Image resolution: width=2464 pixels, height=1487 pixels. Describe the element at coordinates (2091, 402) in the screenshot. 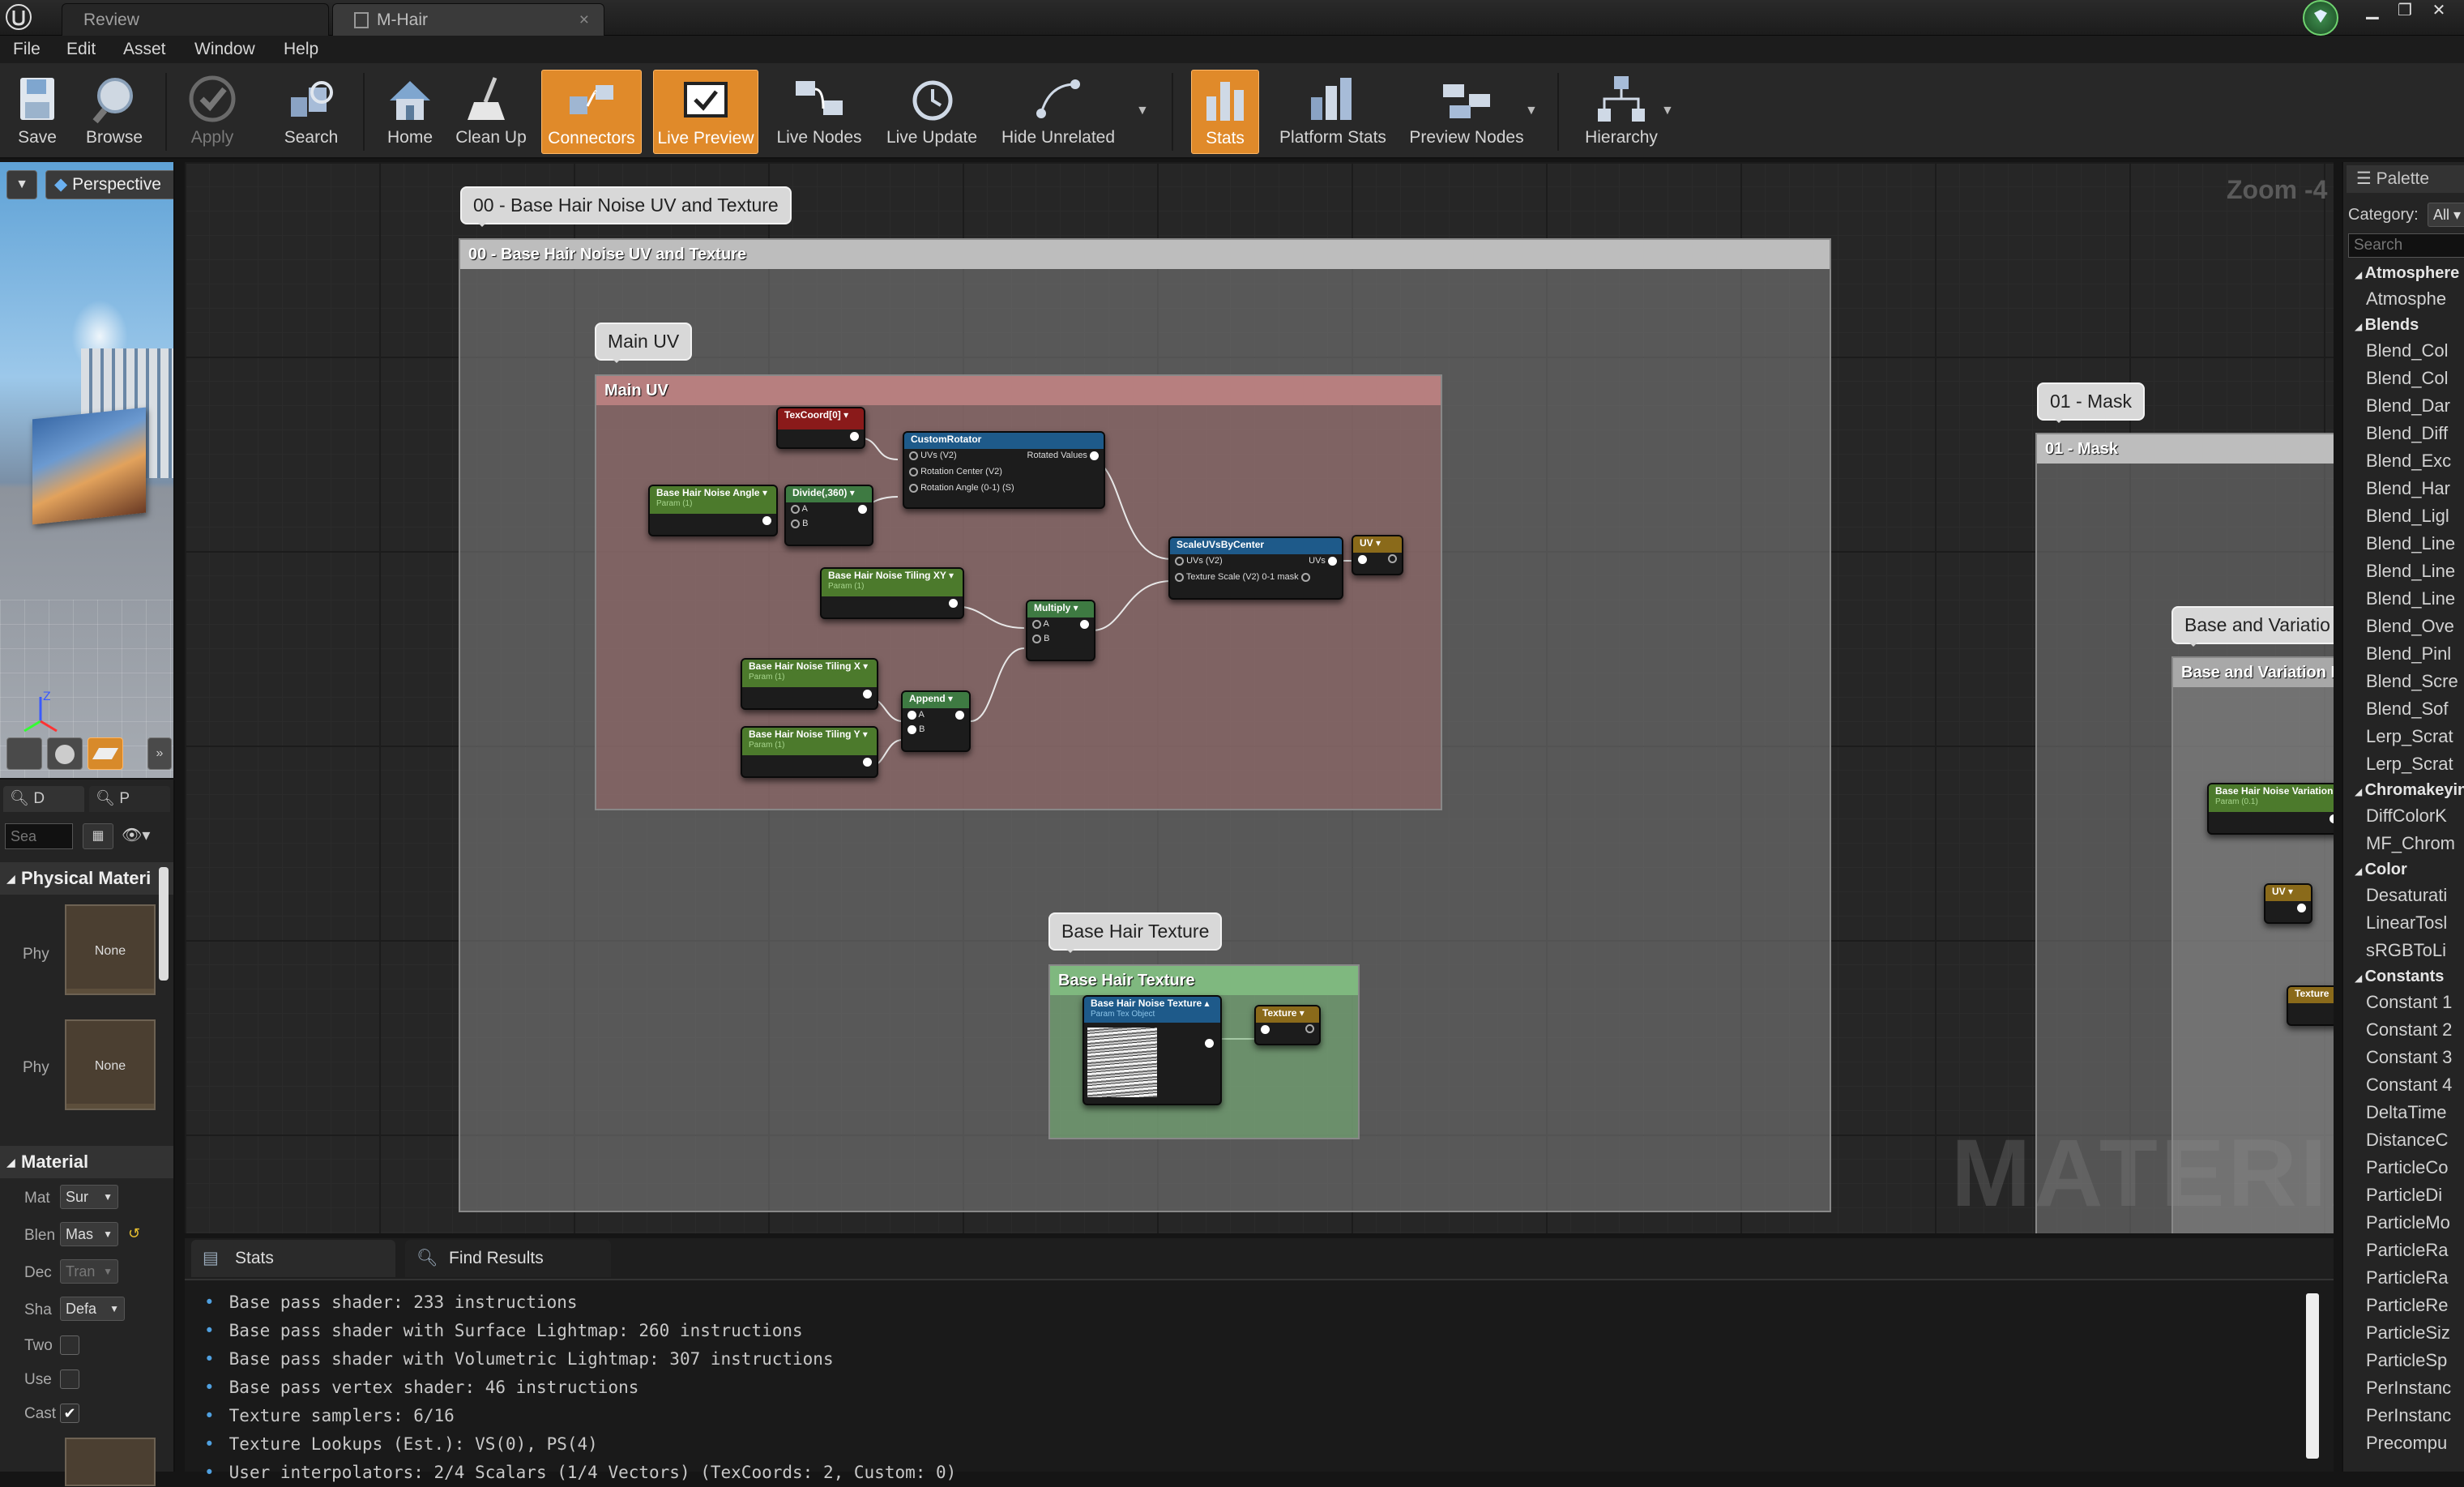

I see `comment-bubble-01-mask: 01 - Mask` at that location.